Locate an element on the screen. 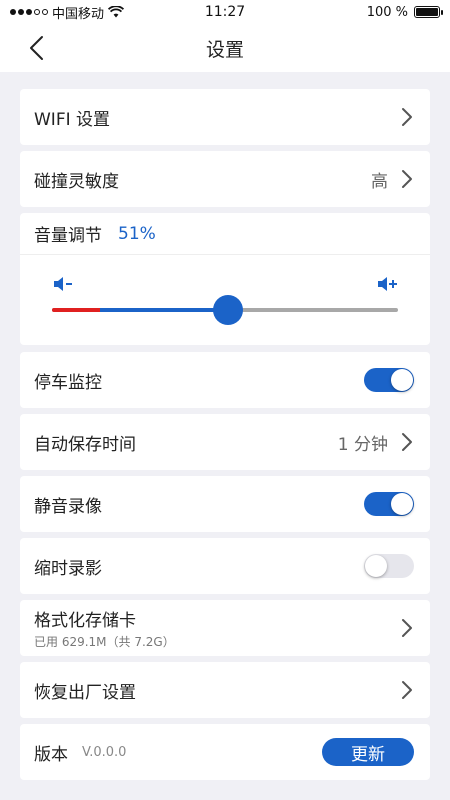  format-card-label: 格式化存储卡 is located at coordinates (85, 621).